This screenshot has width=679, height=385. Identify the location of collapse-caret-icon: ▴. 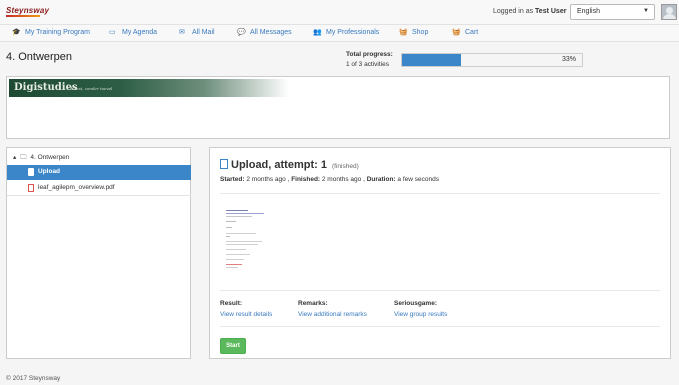
(15, 157).